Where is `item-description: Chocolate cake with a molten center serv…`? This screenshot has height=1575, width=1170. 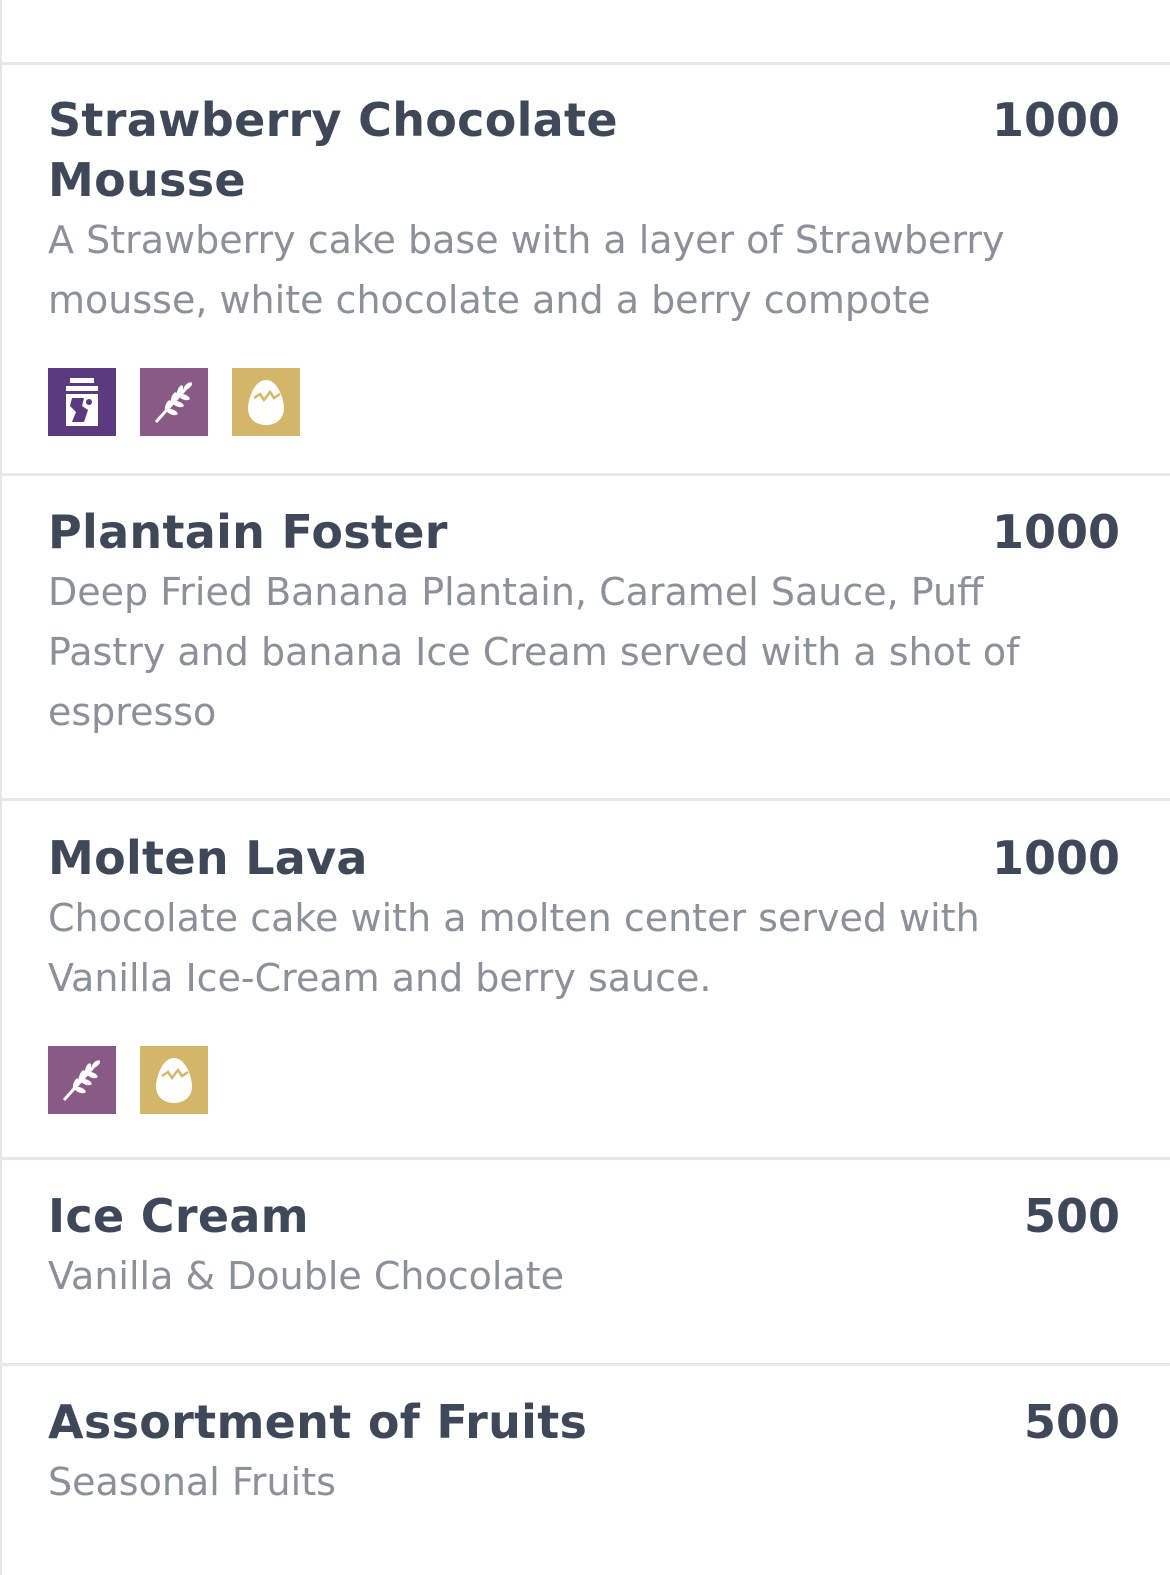
item-description: Chocolate cake with a molten center serv… is located at coordinates (514, 948).